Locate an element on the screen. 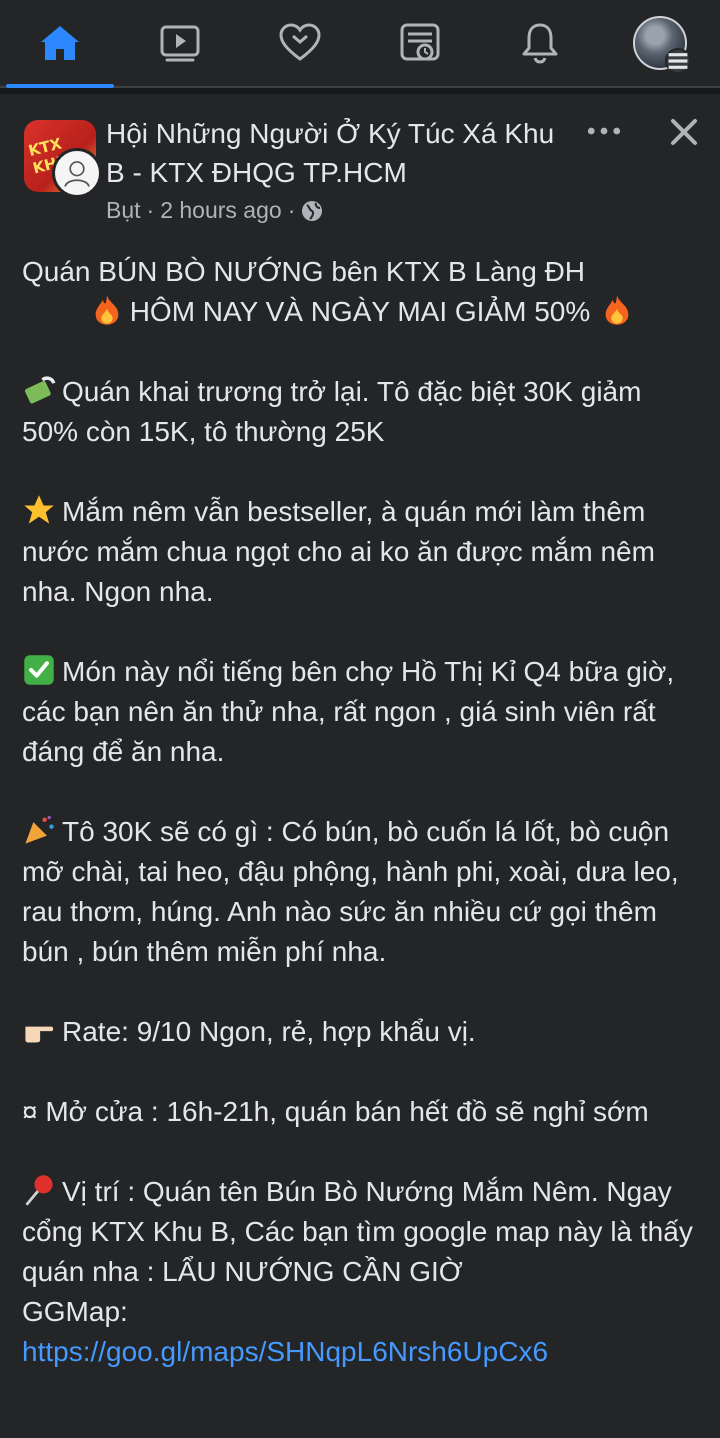 The height and width of the screenshot is (1438, 720). menu-icon is located at coordinates (678, 61).